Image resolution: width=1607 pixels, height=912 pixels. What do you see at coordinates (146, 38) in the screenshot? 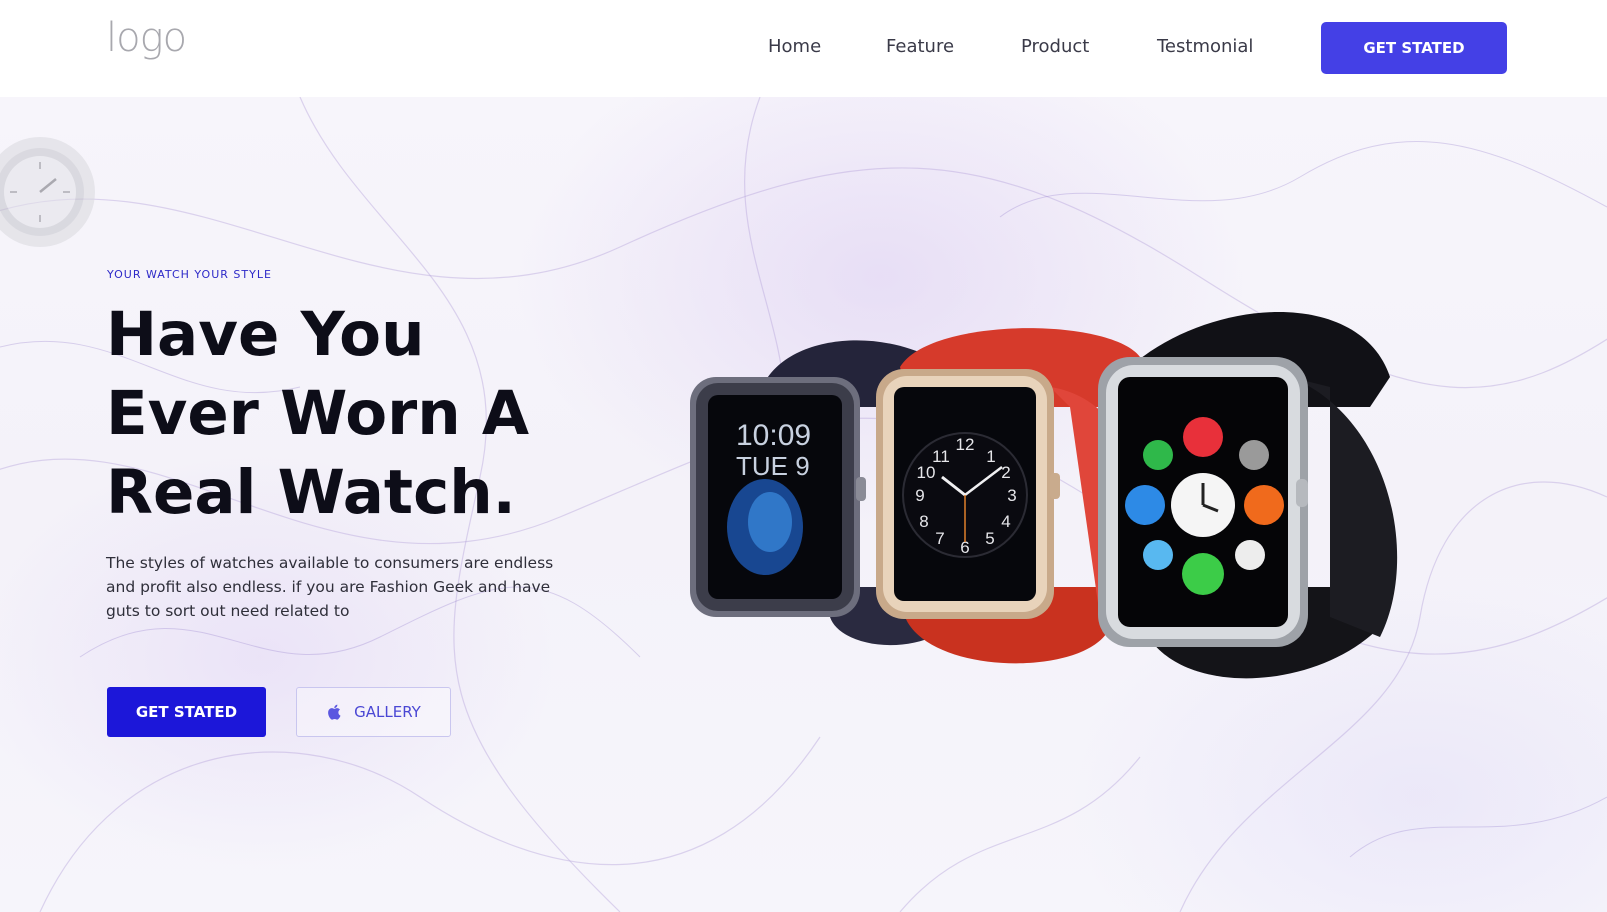
I see `logo: logo` at bounding box center [146, 38].